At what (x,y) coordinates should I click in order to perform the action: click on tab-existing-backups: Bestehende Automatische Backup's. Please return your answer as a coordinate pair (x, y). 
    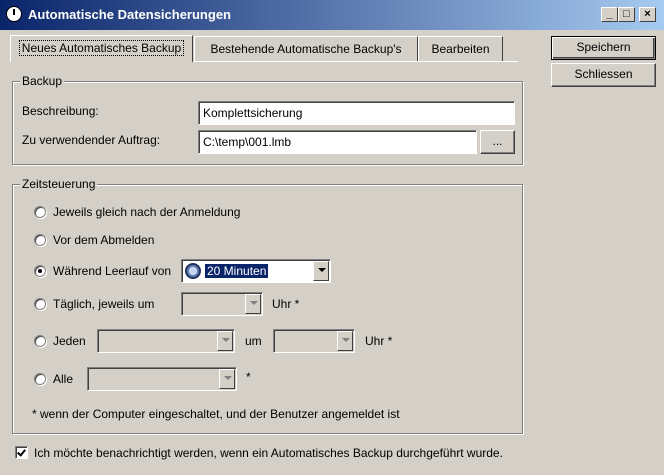
    Looking at the image, I should click on (306, 48).